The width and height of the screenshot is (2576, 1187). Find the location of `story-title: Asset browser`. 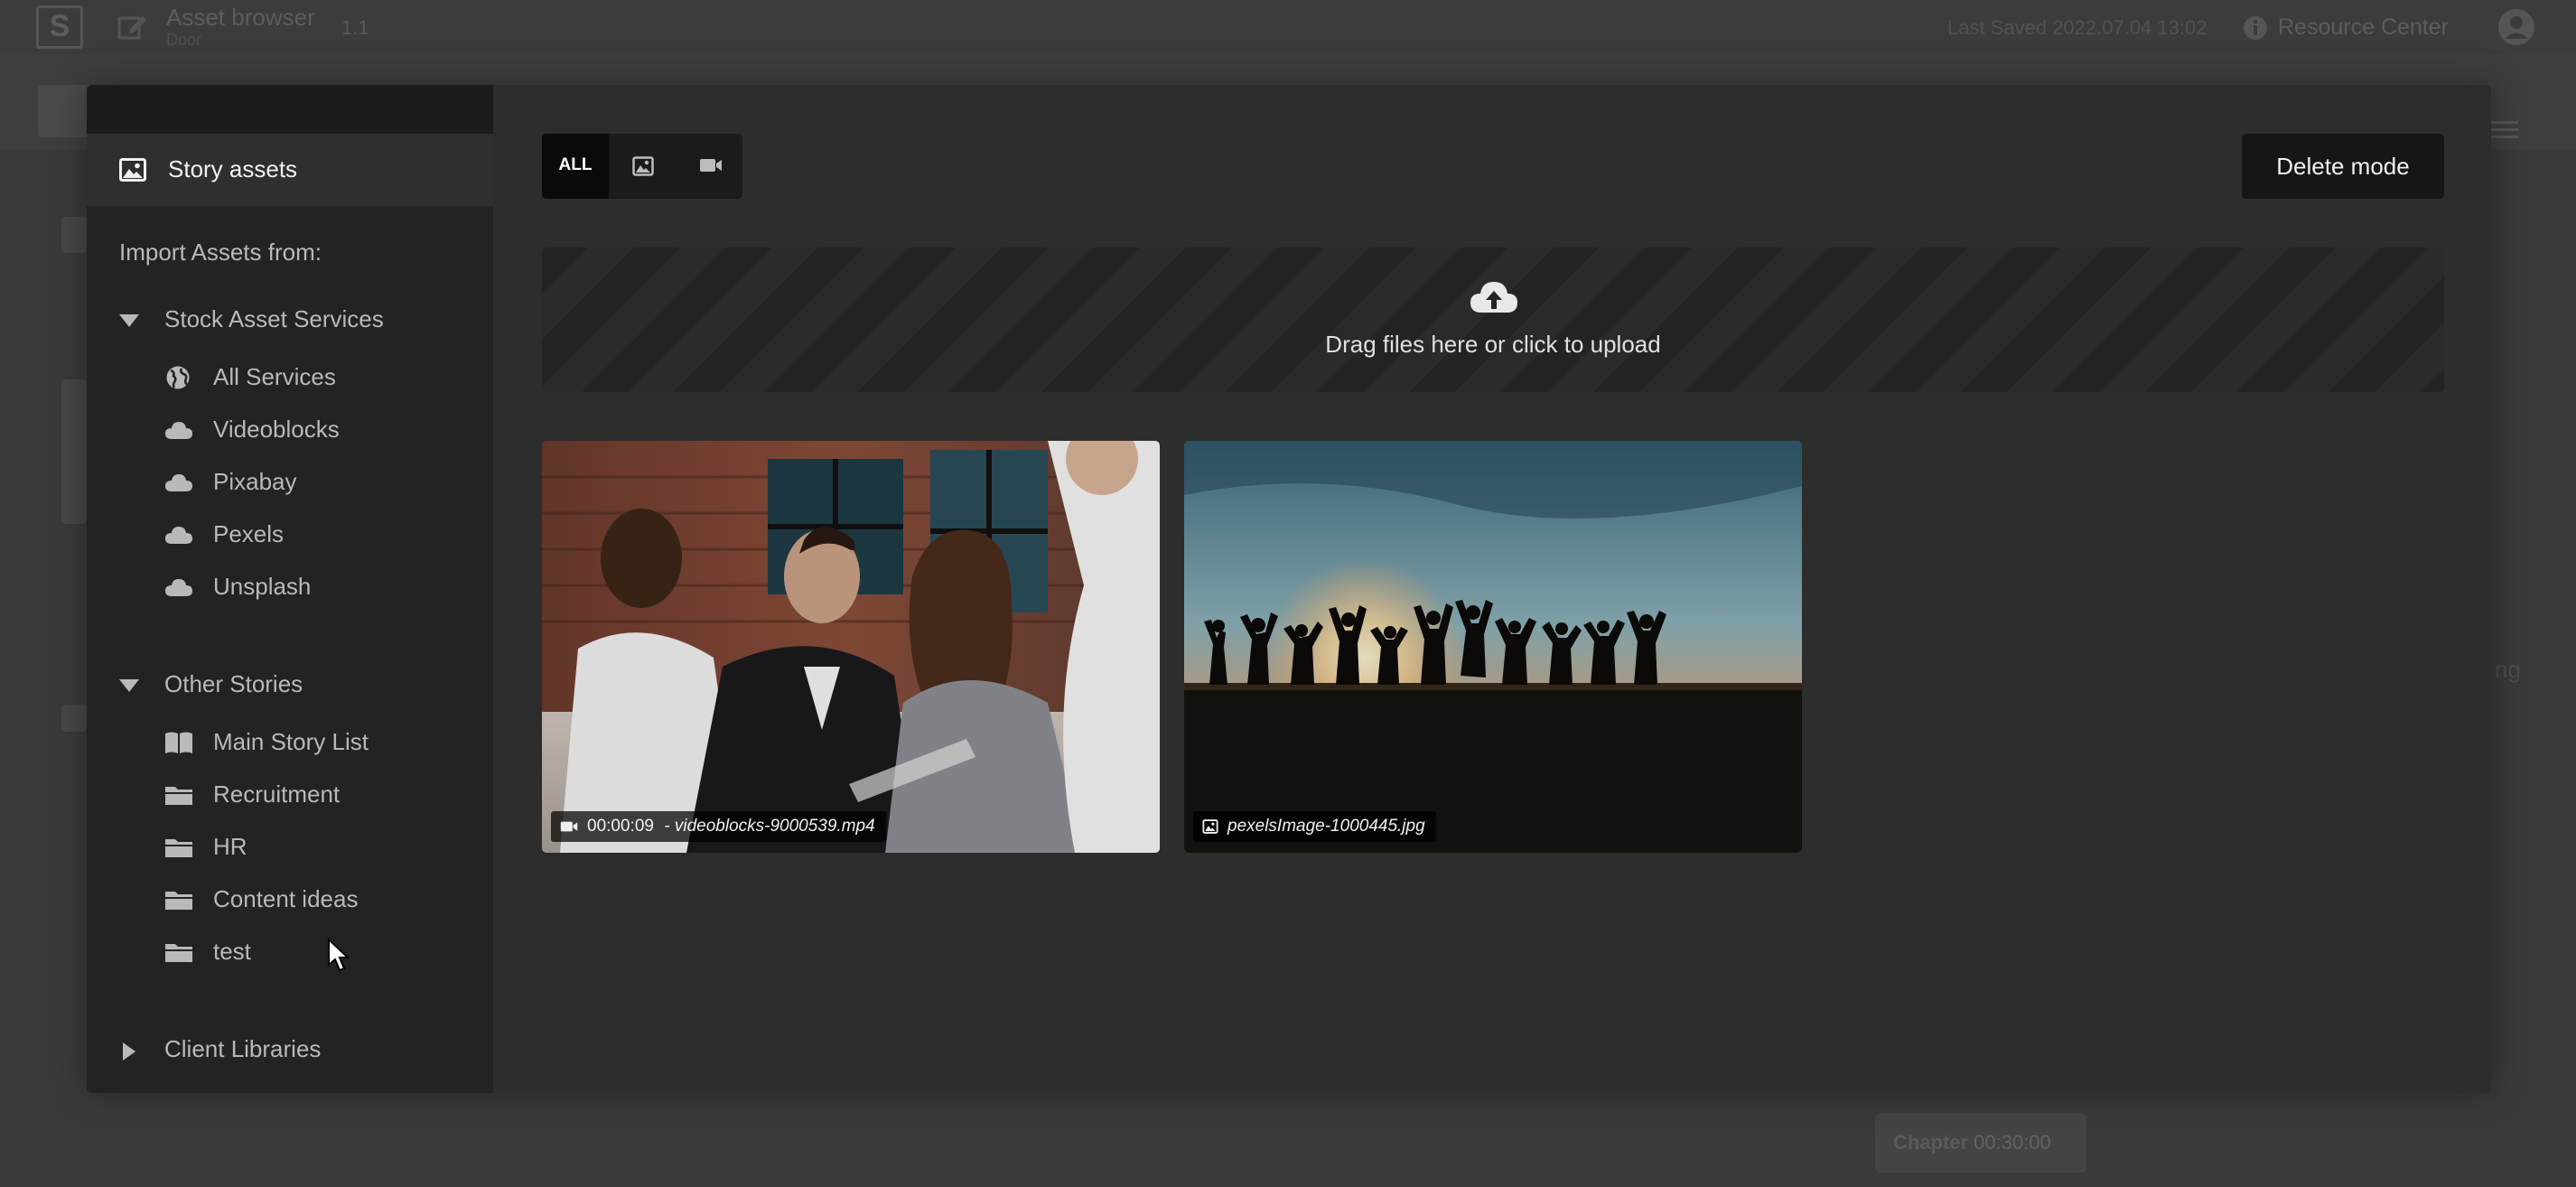

story-title: Asset browser is located at coordinates (241, 17).